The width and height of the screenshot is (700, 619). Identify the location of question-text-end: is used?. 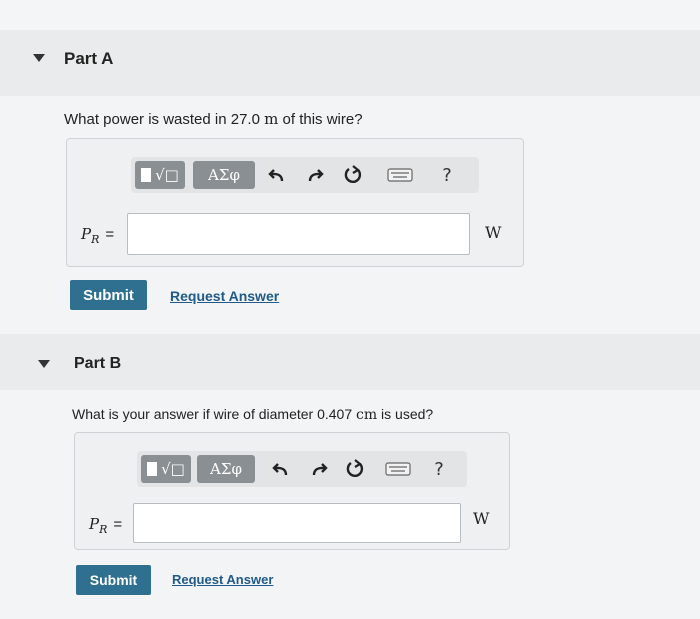
(405, 414).